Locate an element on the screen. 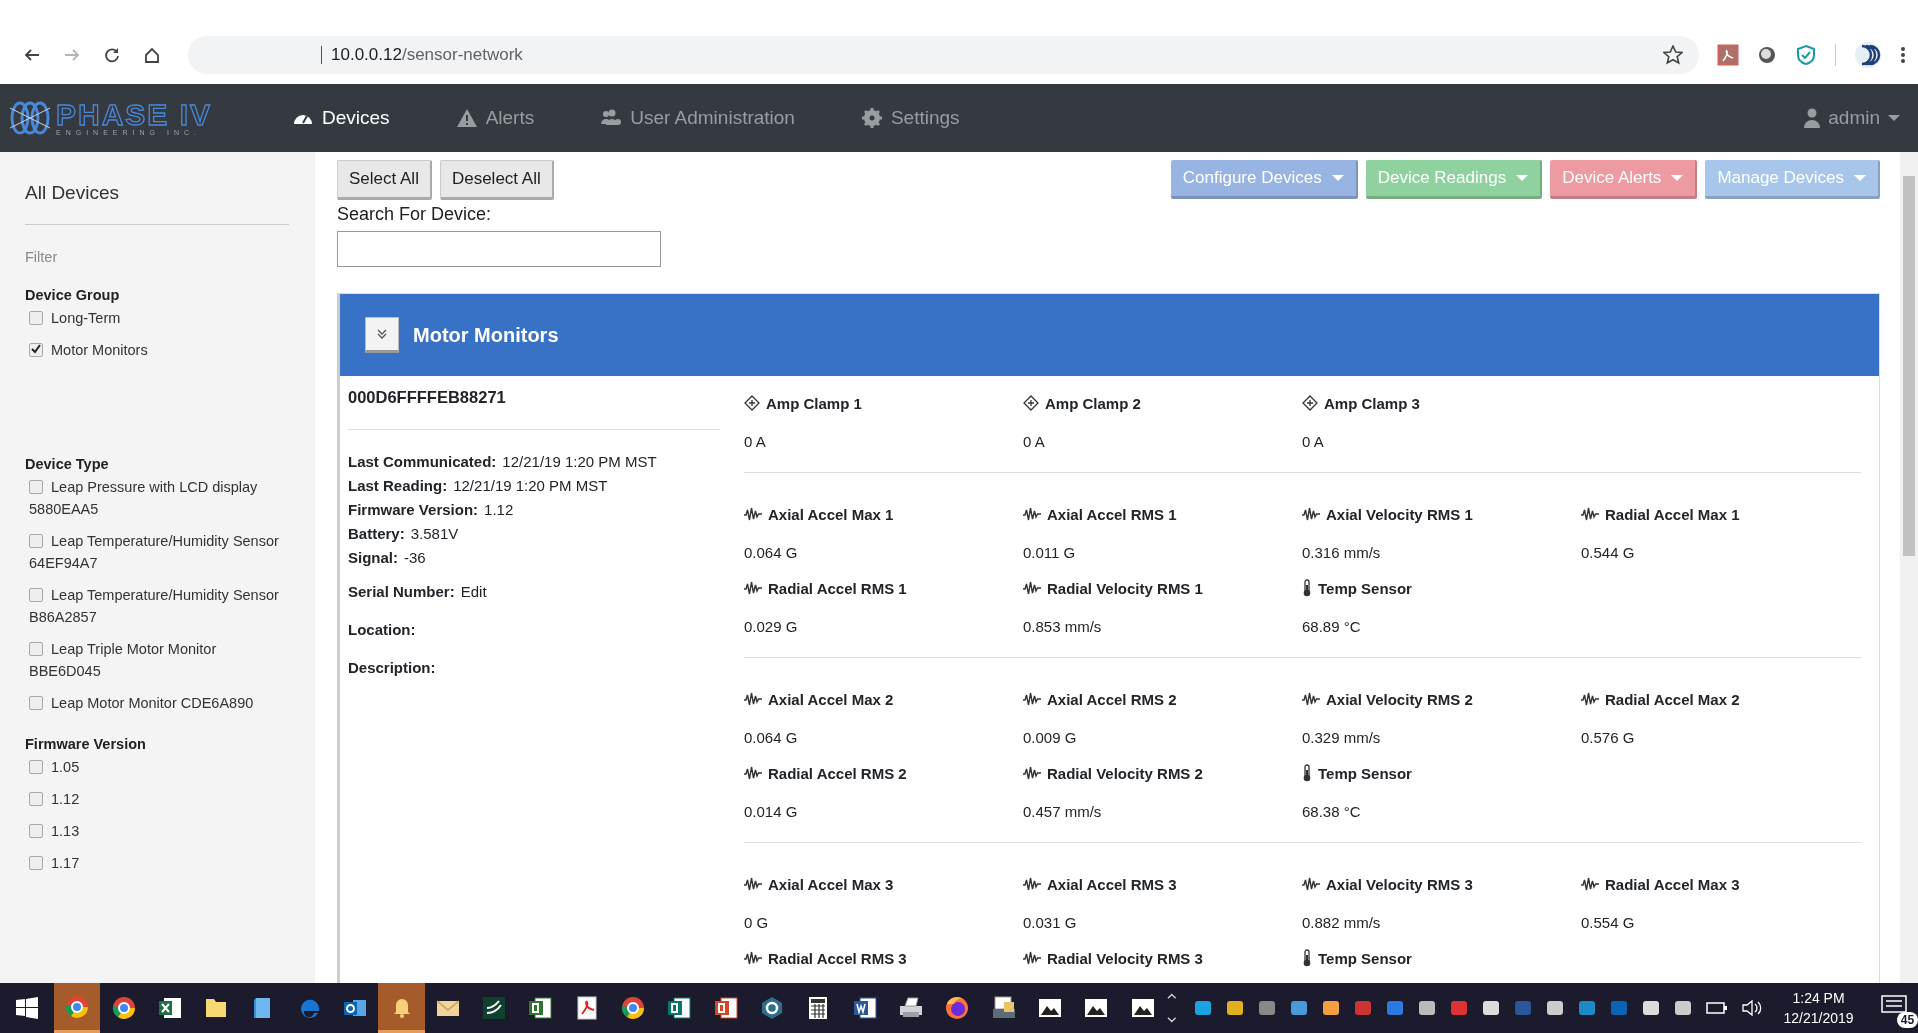 Image resolution: width=1918 pixels, height=1033 pixels. reload-icon is located at coordinates (112, 55).